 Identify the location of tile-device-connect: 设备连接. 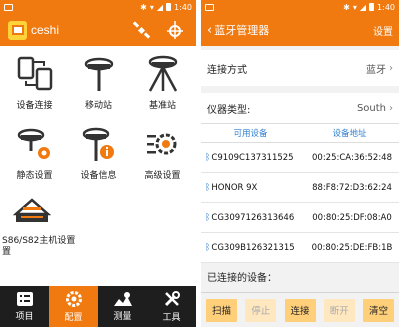
(34, 81).